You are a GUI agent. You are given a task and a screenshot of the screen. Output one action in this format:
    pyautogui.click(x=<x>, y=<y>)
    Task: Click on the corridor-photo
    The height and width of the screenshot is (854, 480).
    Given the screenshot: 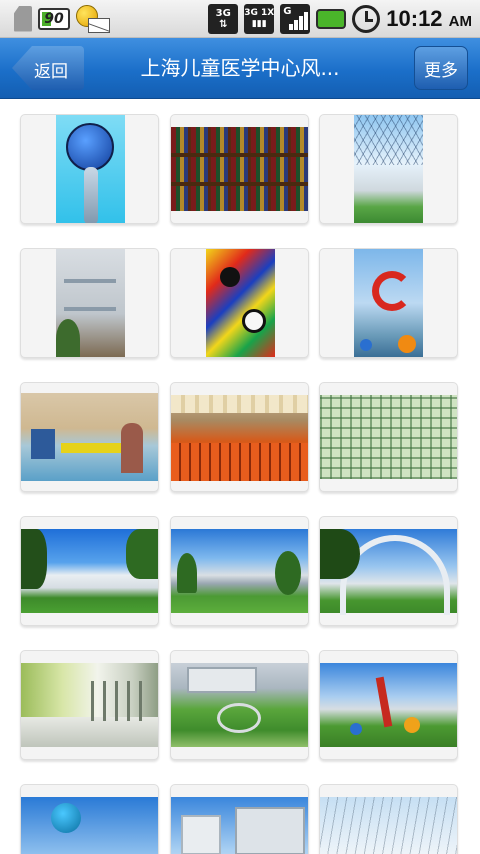 What is the action you would take?
    pyautogui.click(x=89, y=705)
    